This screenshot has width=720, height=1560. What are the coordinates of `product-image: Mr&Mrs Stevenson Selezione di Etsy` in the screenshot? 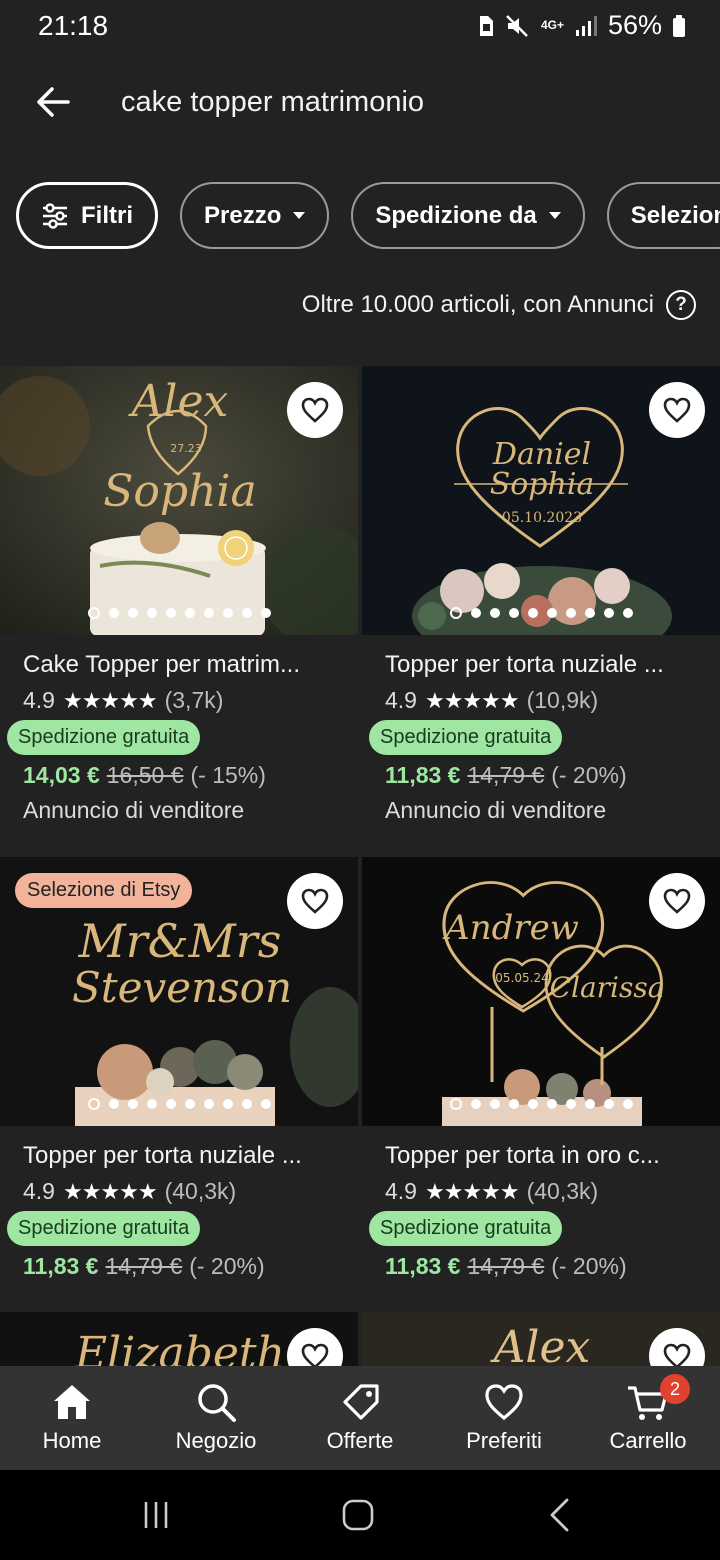 It's located at (179, 991).